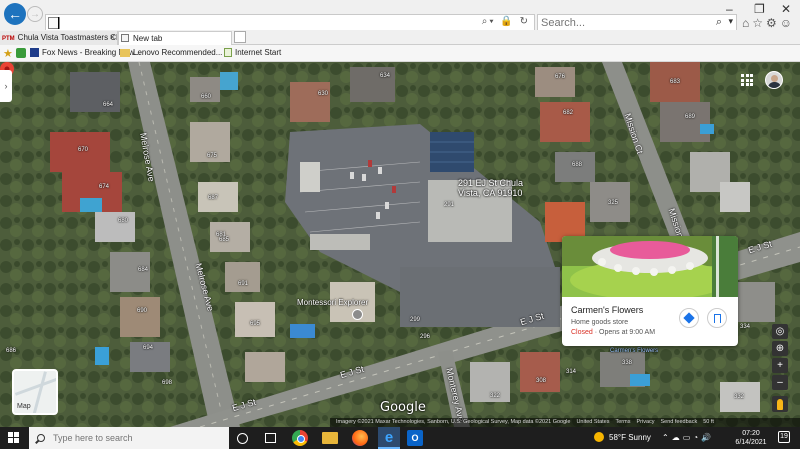 This screenshot has width=800, height=449. What do you see at coordinates (525, 21) in the screenshot?
I see `refresh-icon: ↻` at bounding box center [525, 21].